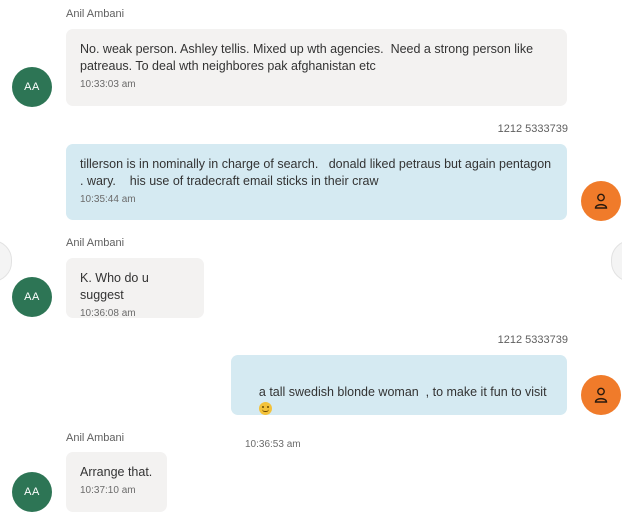 The image size is (622, 522). Describe the element at coordinates (6, 261) in the screenshot. I see `scroll-left-handle` at that location.